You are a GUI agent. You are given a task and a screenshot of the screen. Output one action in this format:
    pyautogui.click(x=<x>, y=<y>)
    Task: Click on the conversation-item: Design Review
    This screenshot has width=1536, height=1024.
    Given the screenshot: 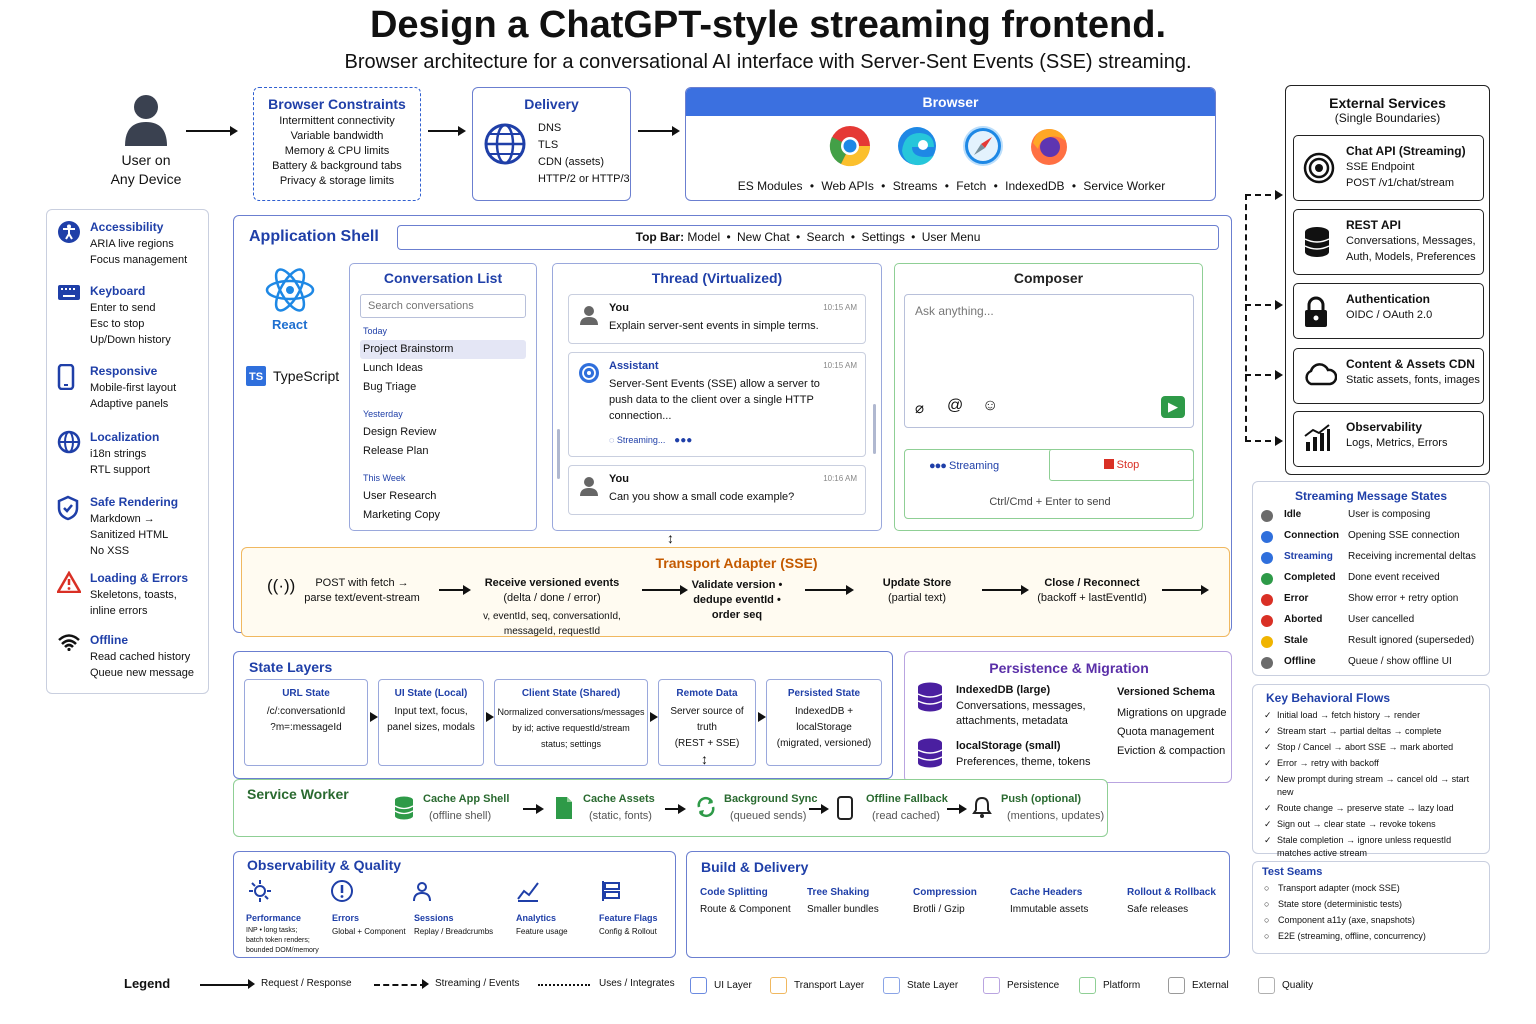 What is the action you would take?
    pyautogui.click(x=443, y=432)
    